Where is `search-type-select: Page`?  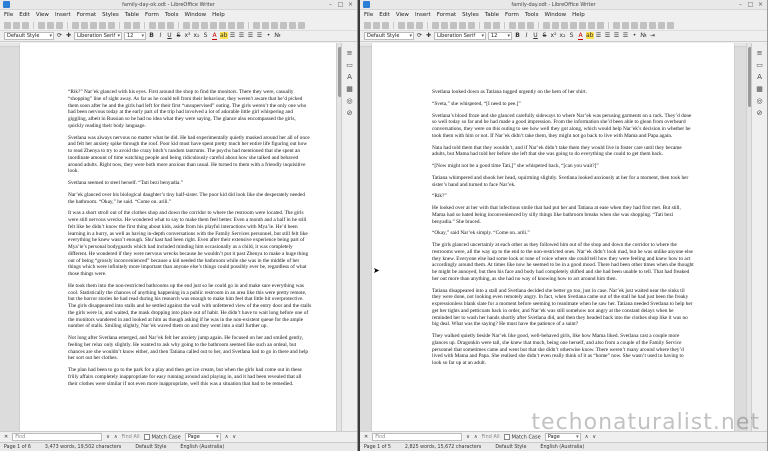
search-type-select: Page is located at coordinates (202, 437).